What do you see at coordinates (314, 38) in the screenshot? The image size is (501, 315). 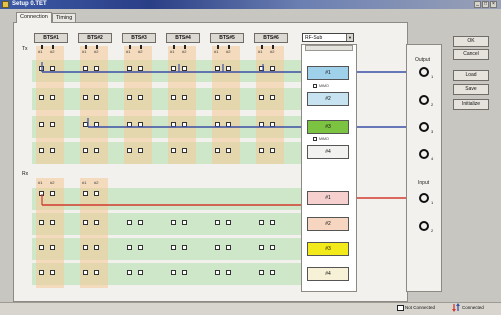 I see `rf-sub-select-value: RF-Sub` at bounding box center [314, 38].